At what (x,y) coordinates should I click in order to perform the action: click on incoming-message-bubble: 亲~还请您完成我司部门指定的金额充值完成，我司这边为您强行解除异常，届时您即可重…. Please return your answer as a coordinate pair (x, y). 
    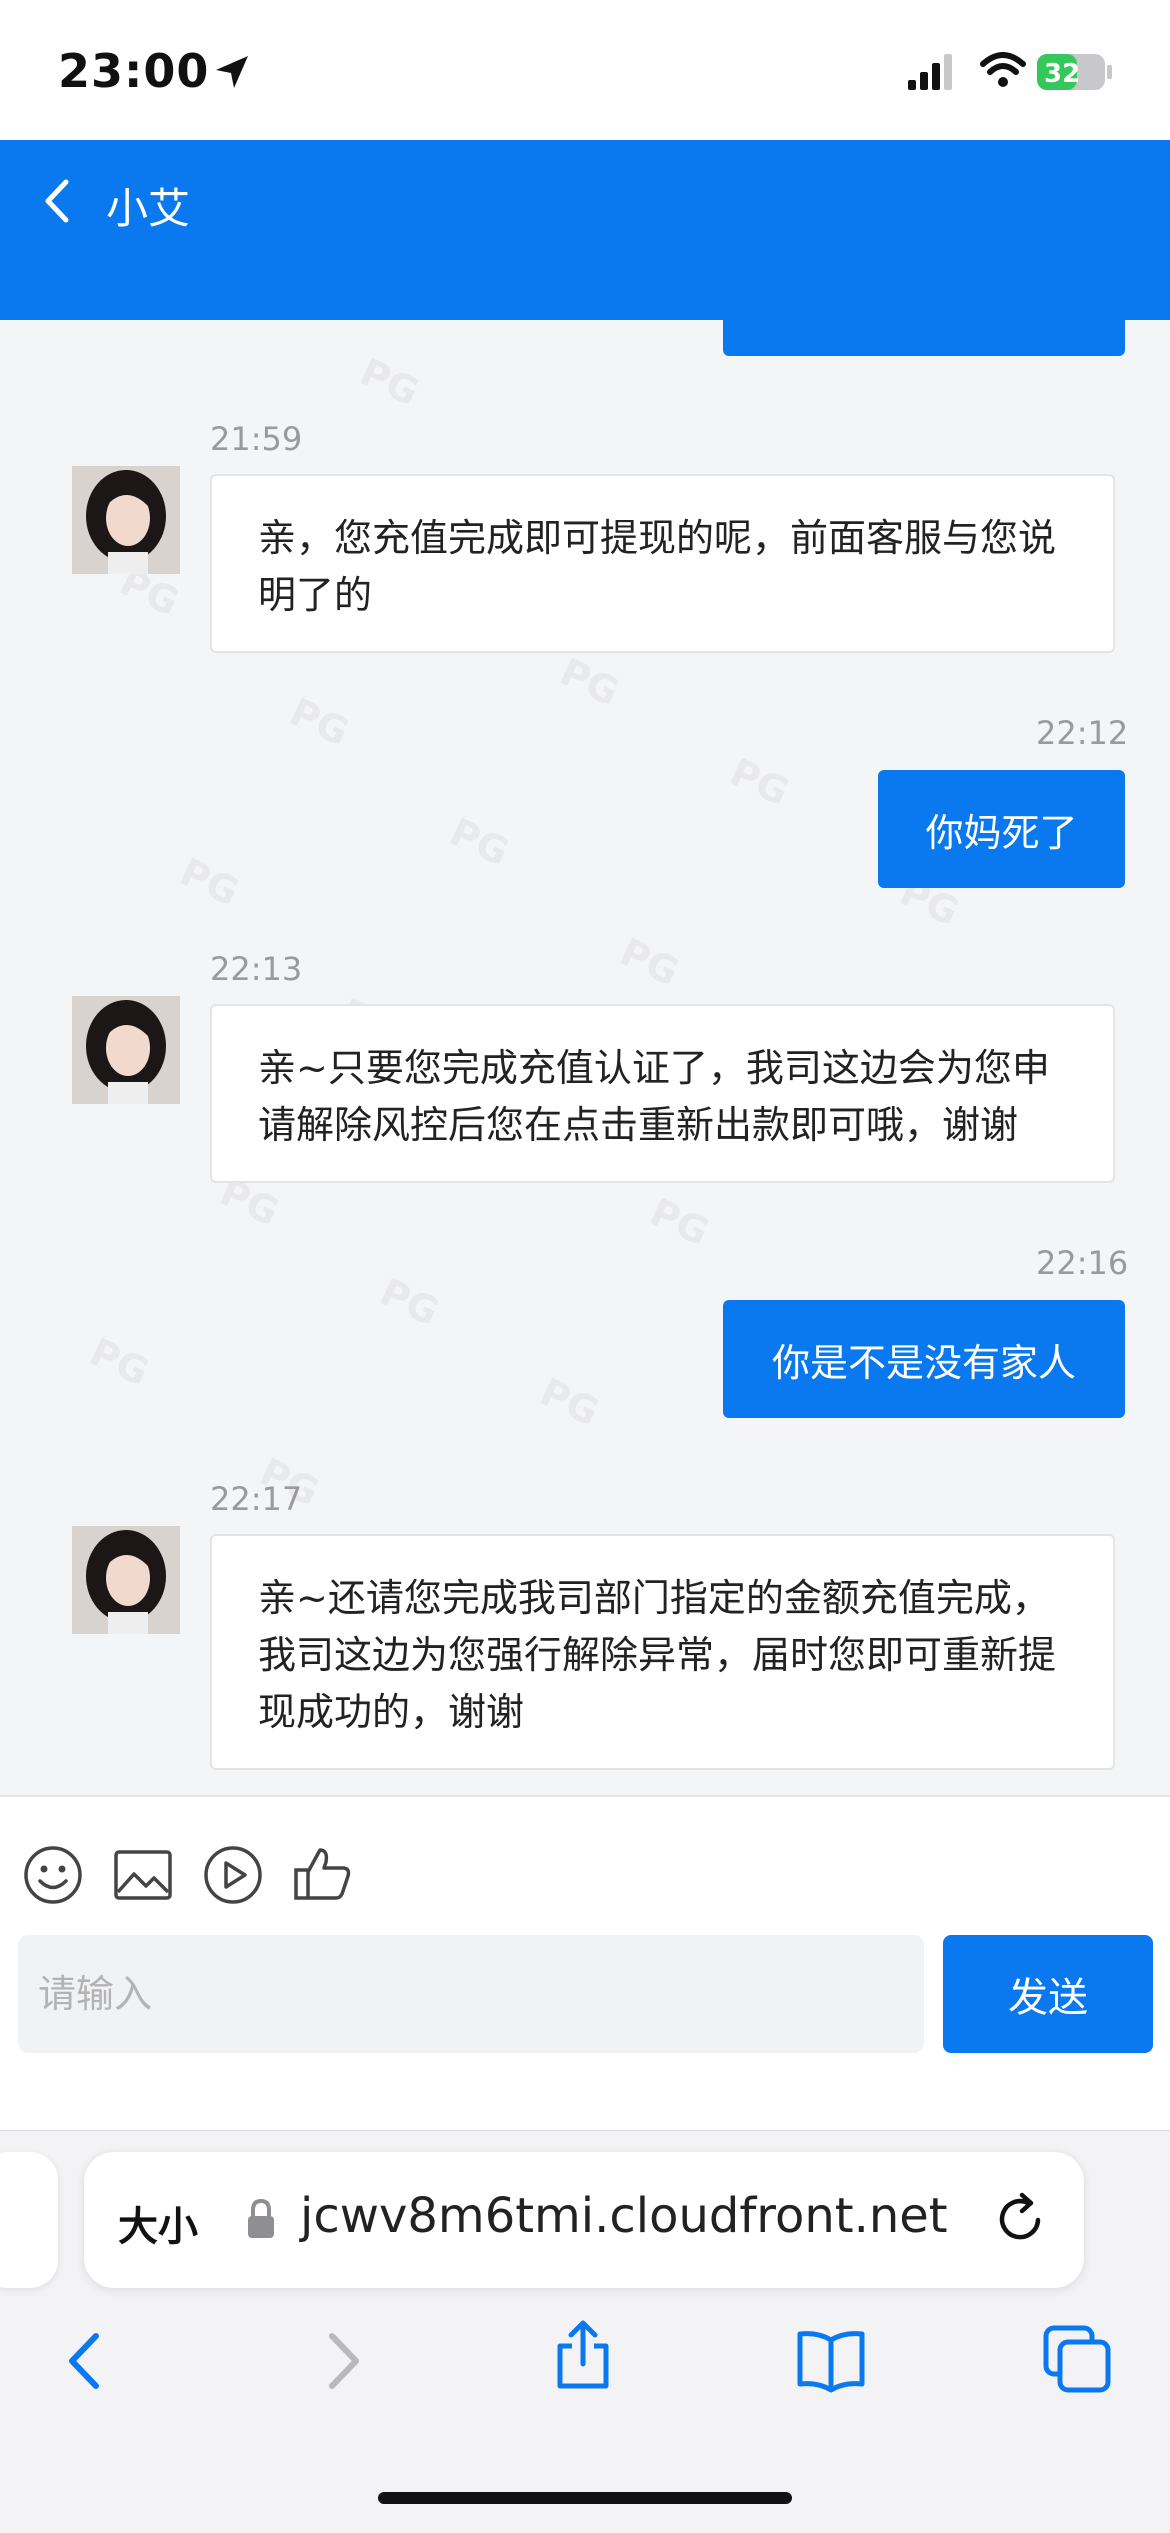
    Looking at the image, I should click on (662, 1652).